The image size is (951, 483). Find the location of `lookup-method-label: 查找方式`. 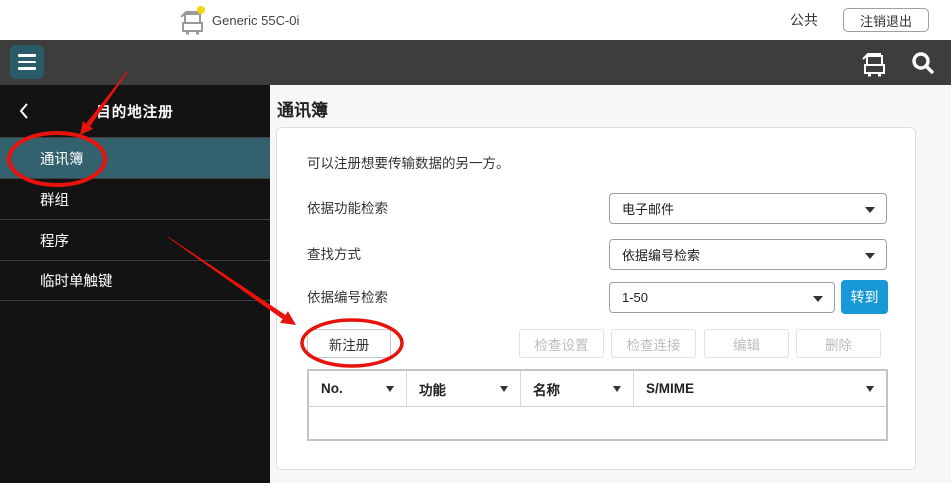

lookup-method-label: 查找方式 is located at coordinates (334, 254).